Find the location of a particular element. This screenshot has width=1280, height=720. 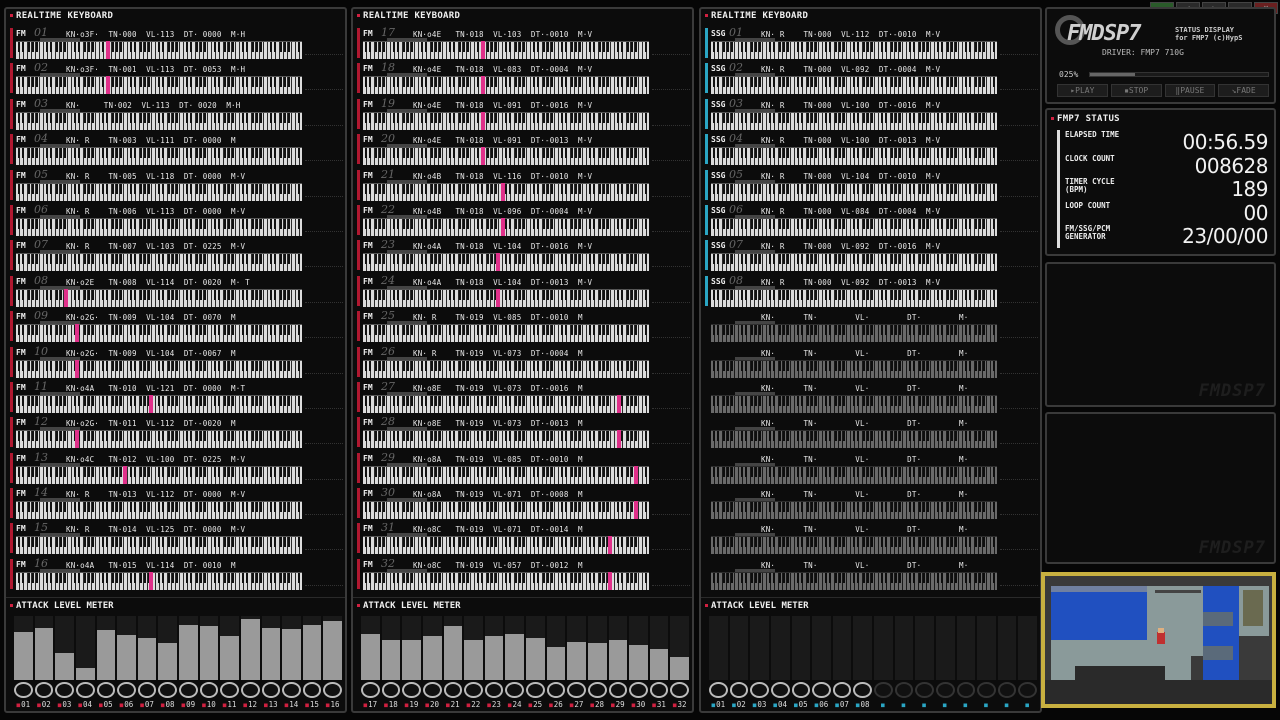

play-button: ▸PLAY is located at coordinates (1082, 90).